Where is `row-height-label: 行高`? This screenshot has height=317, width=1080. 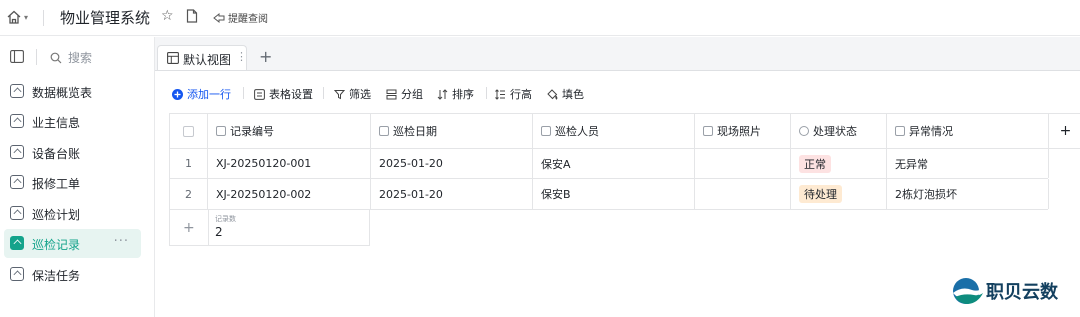 row-height-label: 行高 is located at coordinates (521, 94).